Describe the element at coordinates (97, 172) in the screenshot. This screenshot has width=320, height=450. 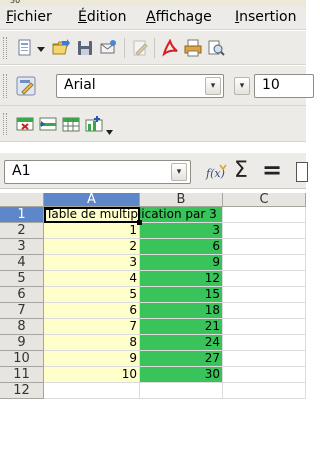
I see `name-box: A1` at that location.